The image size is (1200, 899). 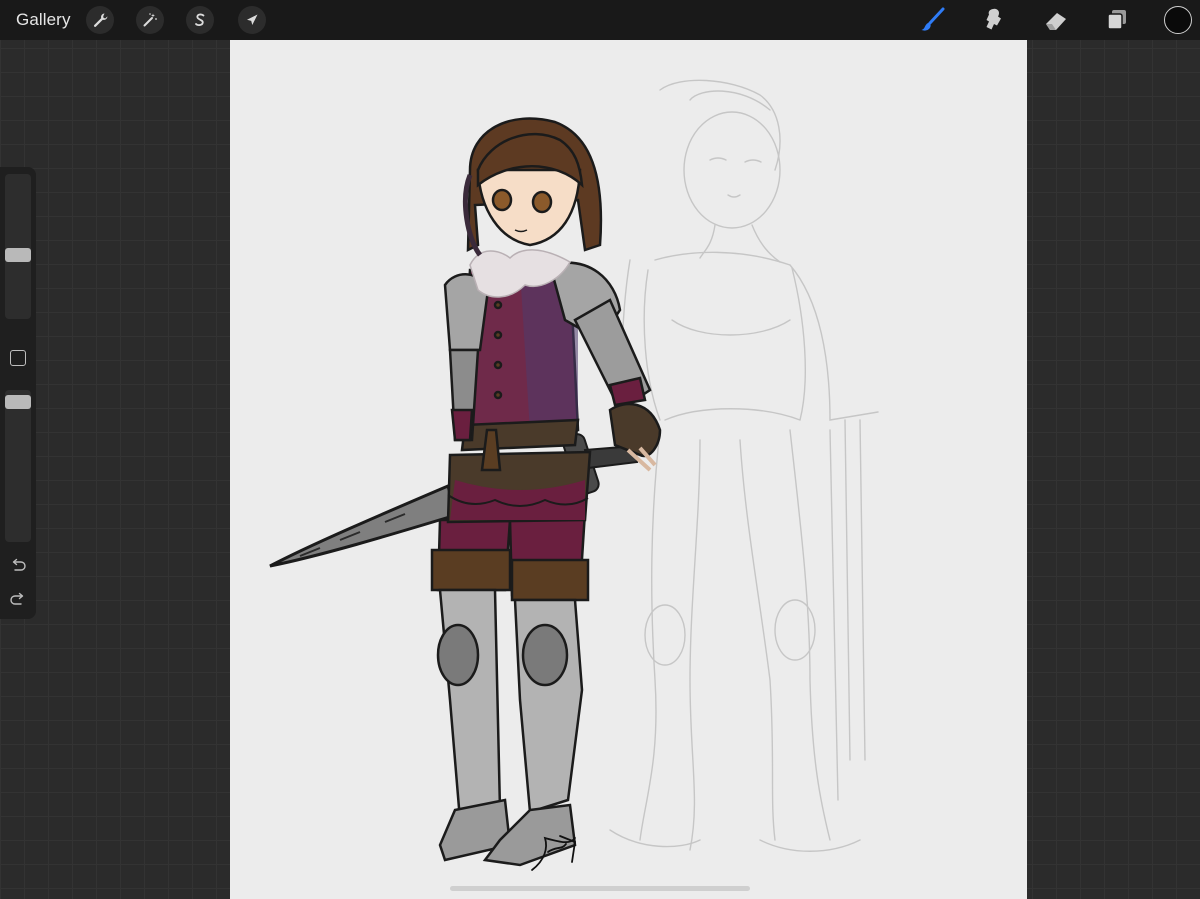 What do you see at coordinates (18, 566) in the screenshot?
I see `undo-icon` at bounding box center [18, 566].